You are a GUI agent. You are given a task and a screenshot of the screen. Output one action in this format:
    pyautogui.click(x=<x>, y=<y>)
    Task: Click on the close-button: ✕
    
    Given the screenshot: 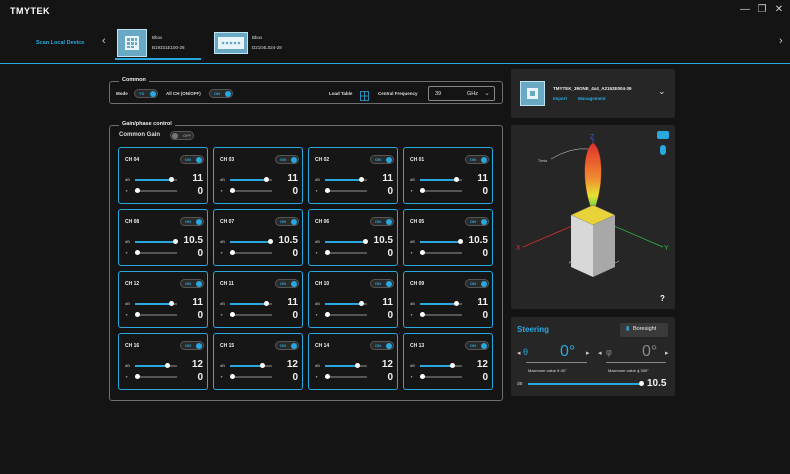 What is the action you would take?
    pyautogui.click(x=779, y=9)
    